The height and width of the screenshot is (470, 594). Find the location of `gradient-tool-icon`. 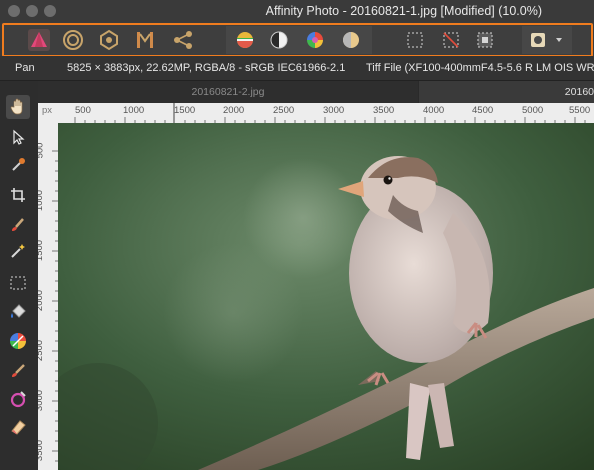

gradient-tool-icon is located at coordinates (18, 341).